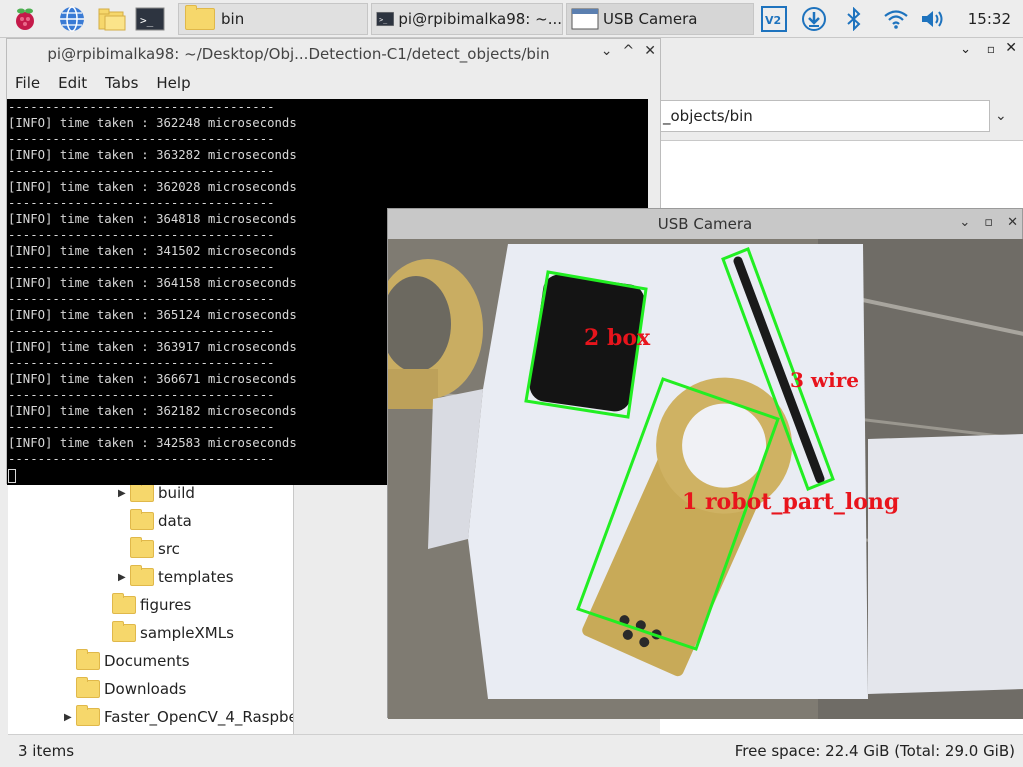  I want to click on log-line: [INFO] time taken : 362028 microseconds, so click(152, 187).